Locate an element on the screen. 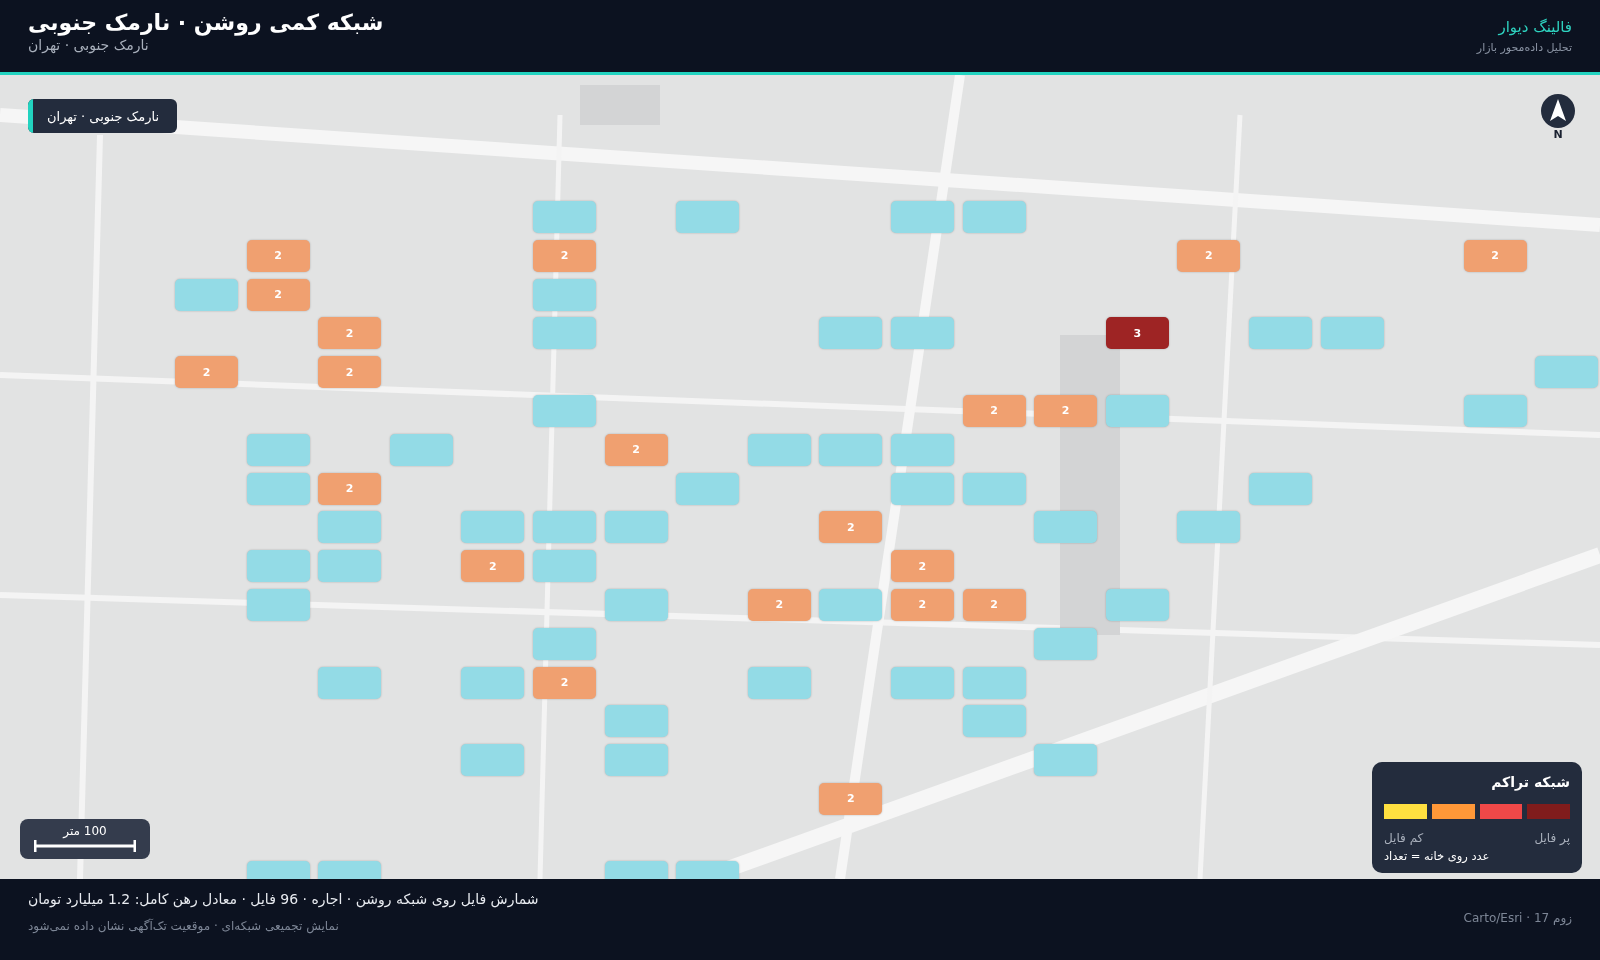 The height and width of the screenshot is (960, 1600). scale-label: 100 متر is located at coordinates (85, 831).